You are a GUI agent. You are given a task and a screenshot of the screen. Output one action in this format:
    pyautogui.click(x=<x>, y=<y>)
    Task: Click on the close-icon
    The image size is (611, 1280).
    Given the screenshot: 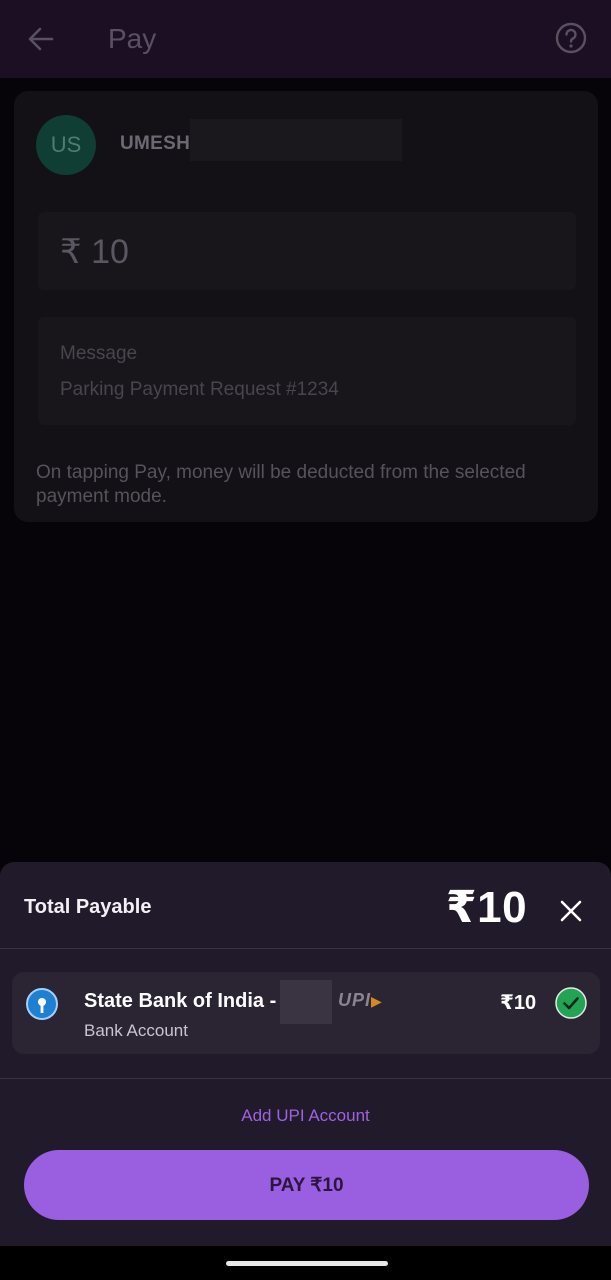 What is the action you would take?
    pyautogui.click(x=571, y=911)
    